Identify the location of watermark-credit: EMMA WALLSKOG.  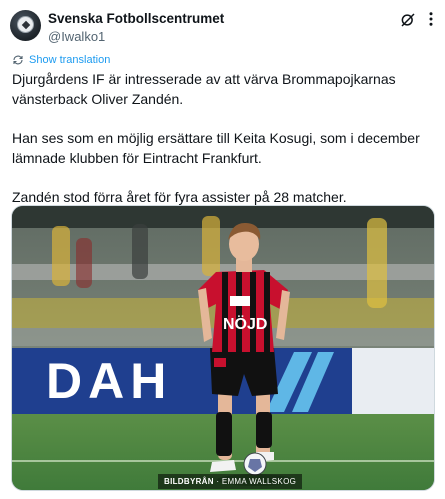
(259, 481).